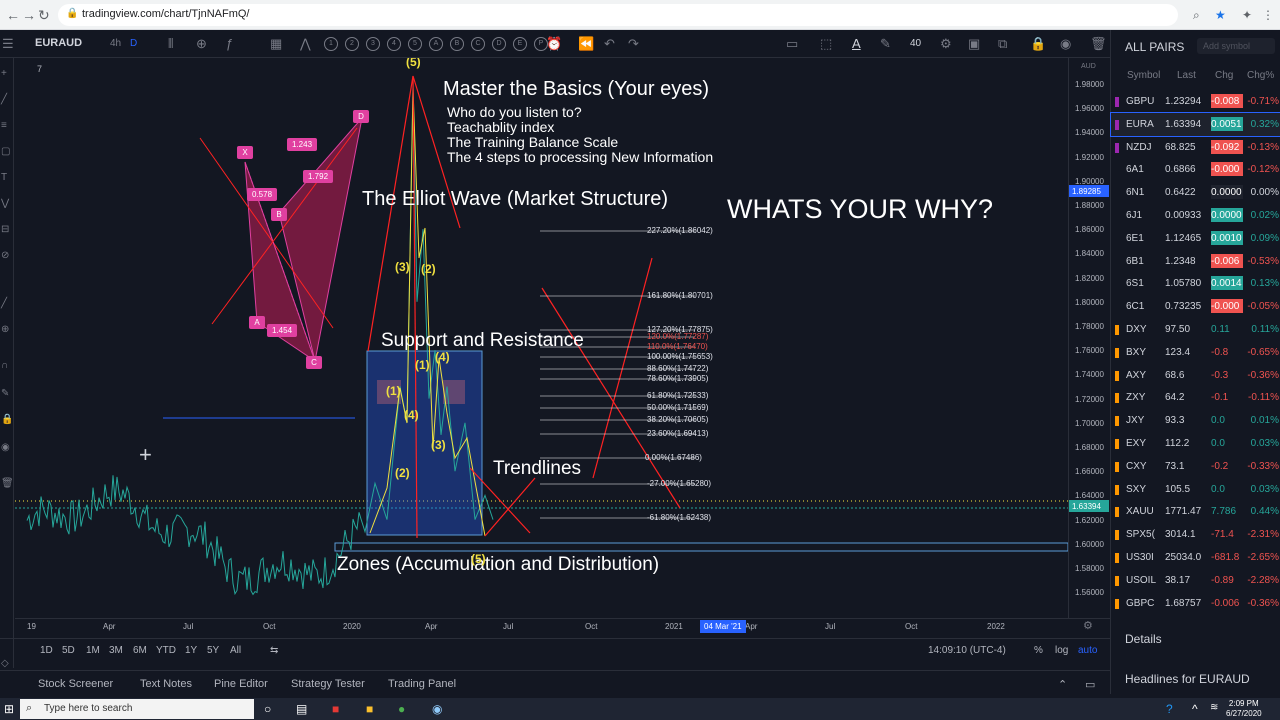 This screenshot has width=1280, height=720. What do you see at coordinates (1195, 443) in the screenshot?
I see `watchlist-row: EXY 112.2 0.0 0.03%` at bounding box center [1195, 443].